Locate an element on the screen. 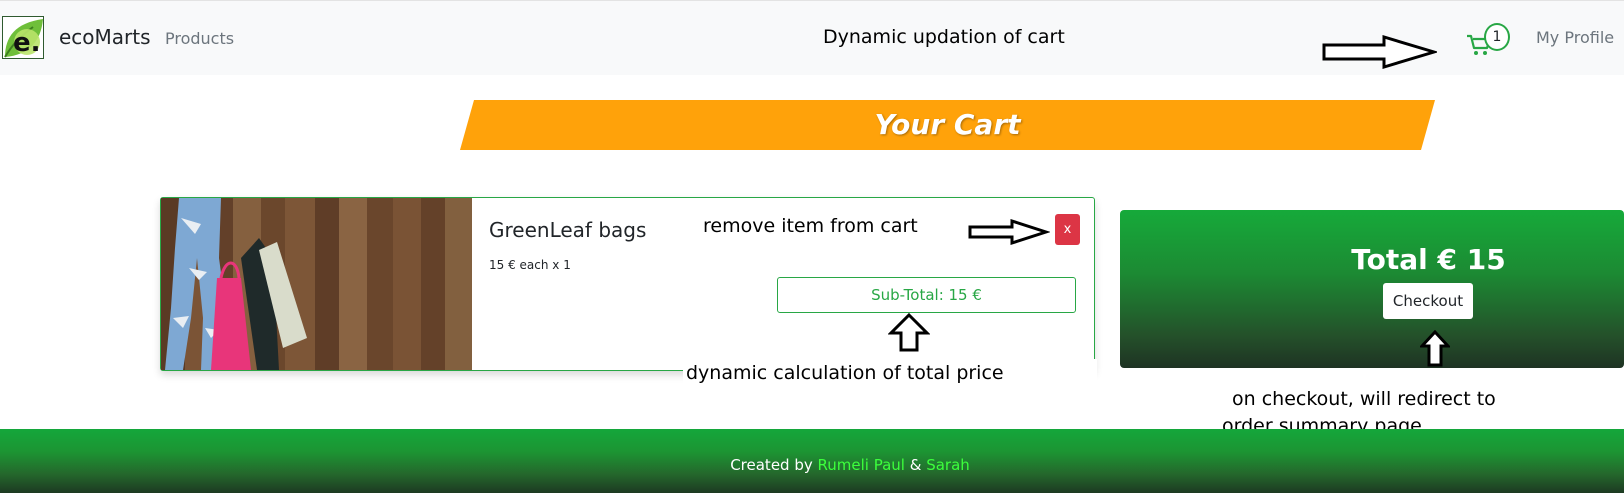  product-image is located at coordinates (316, 284).